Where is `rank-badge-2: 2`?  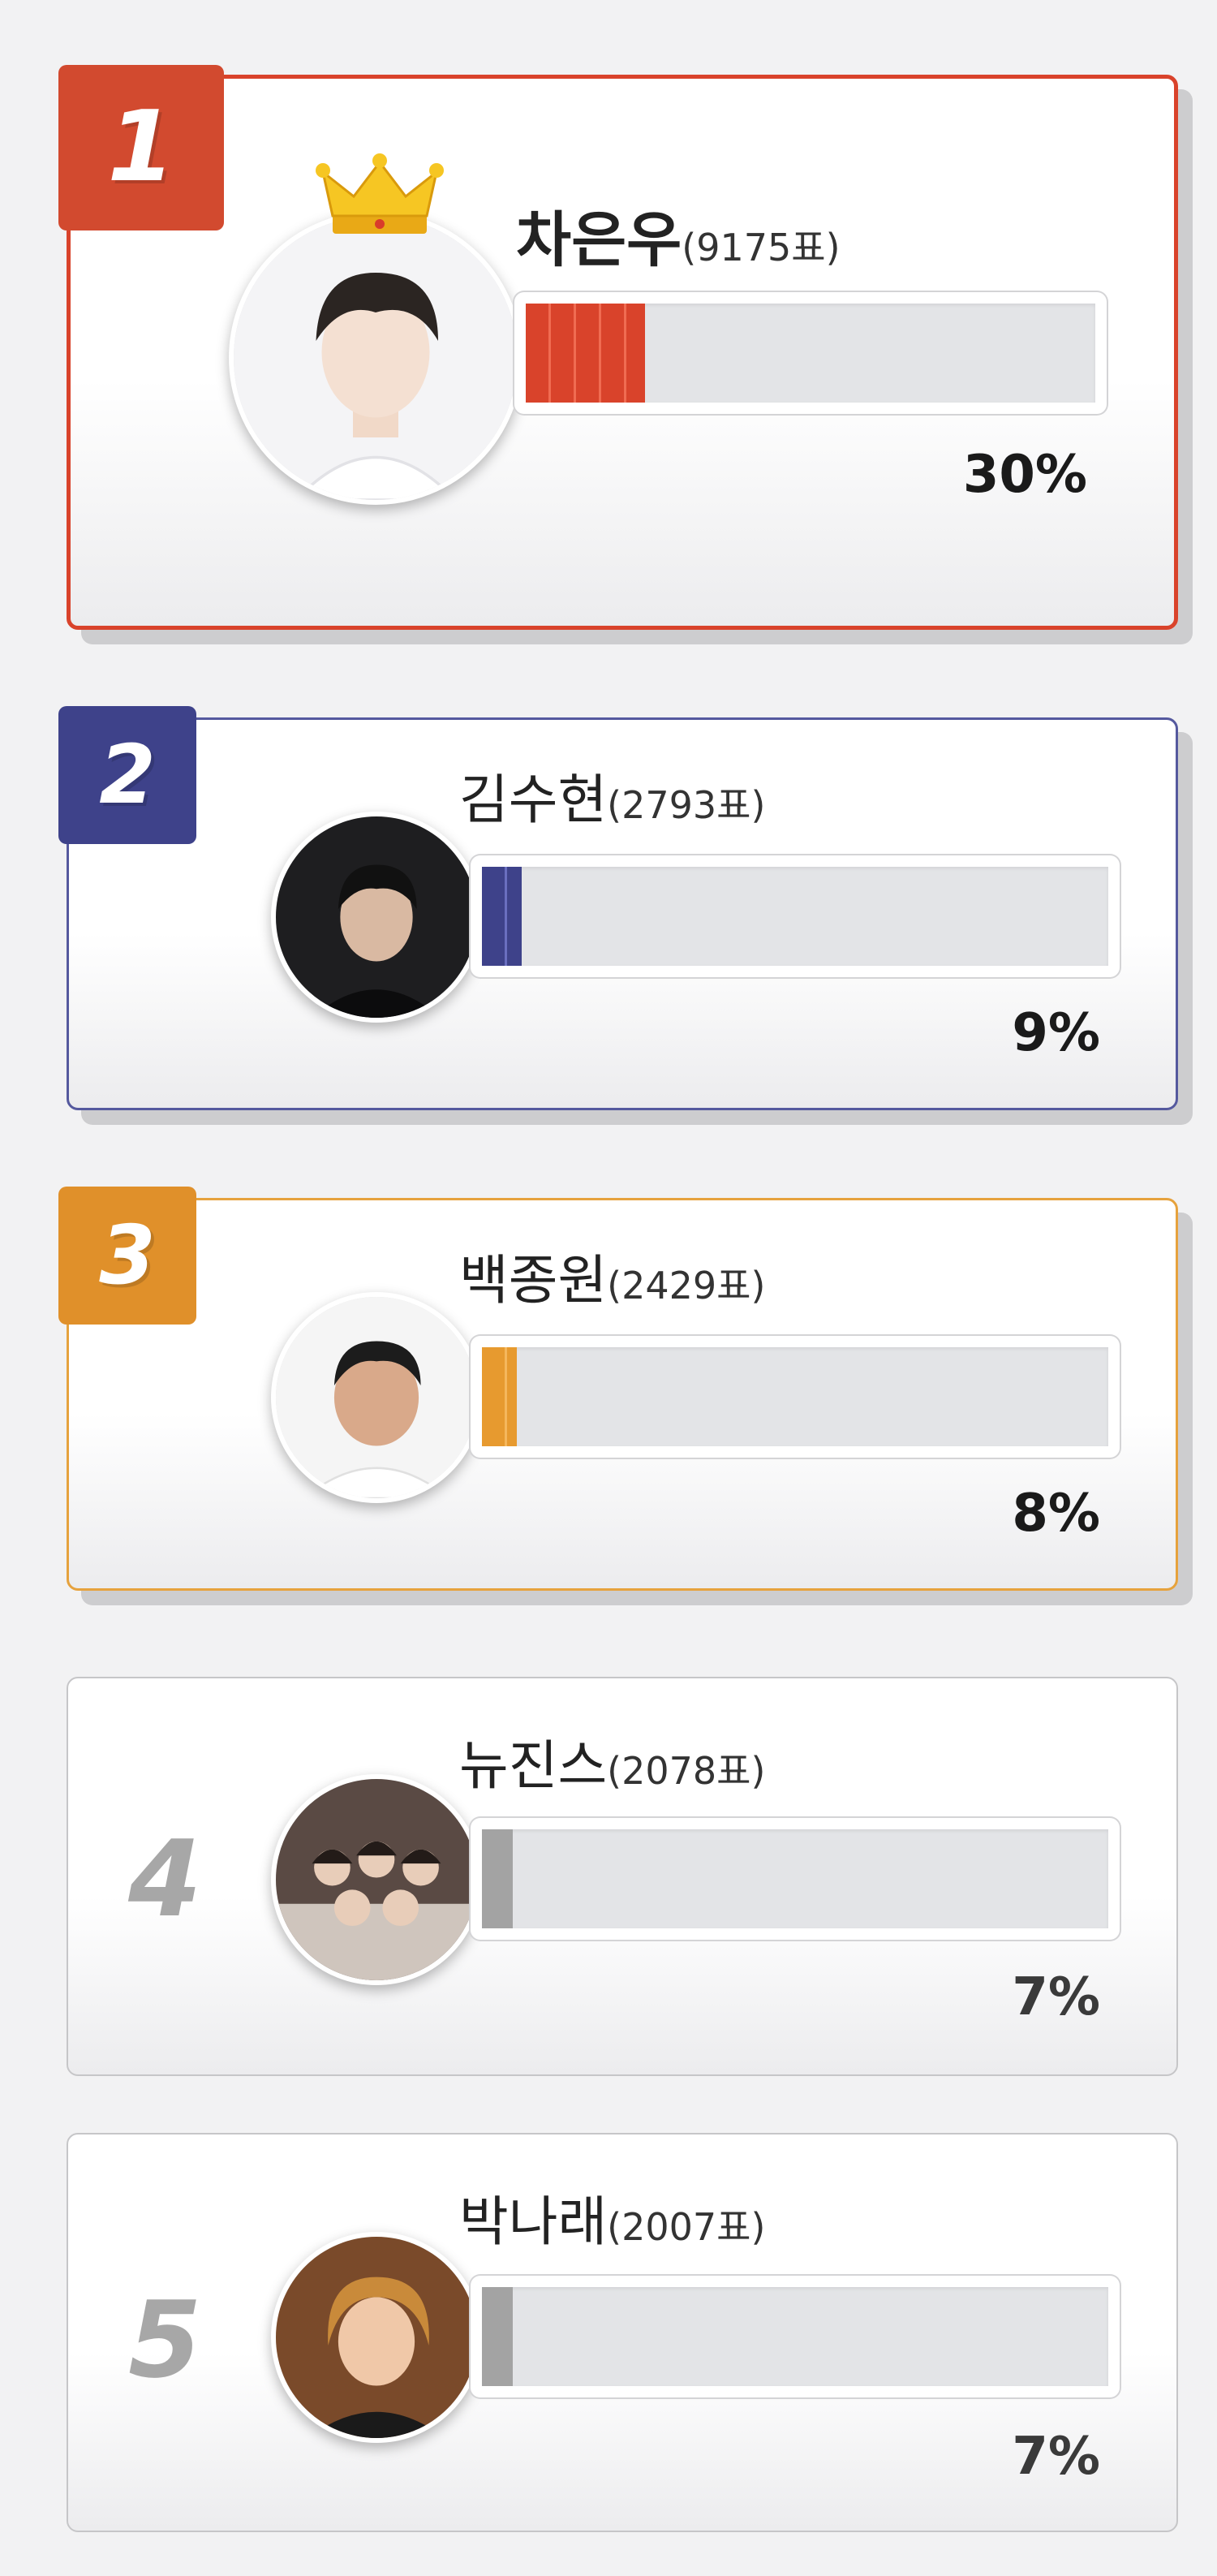 rank-badge-2: 2 is located at coordinates (127, 775).